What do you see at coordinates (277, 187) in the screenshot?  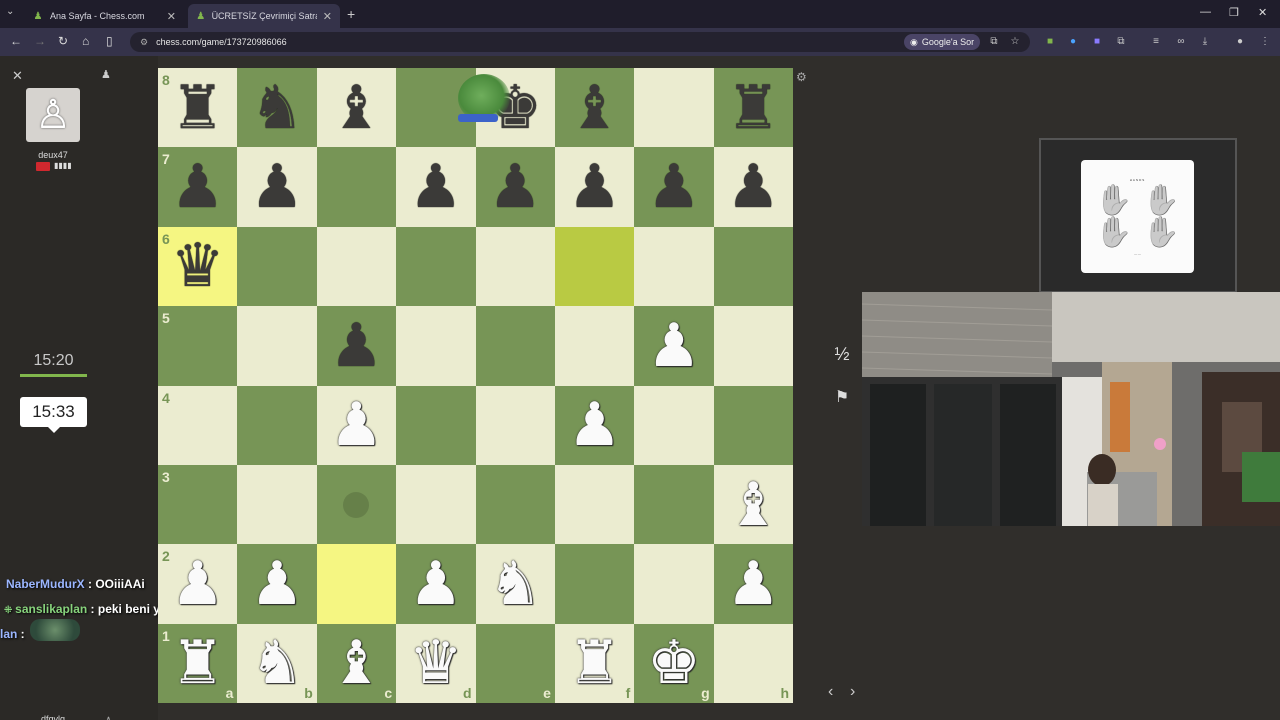 I see `square-b7: ♟` at bounding box center [277, 187].